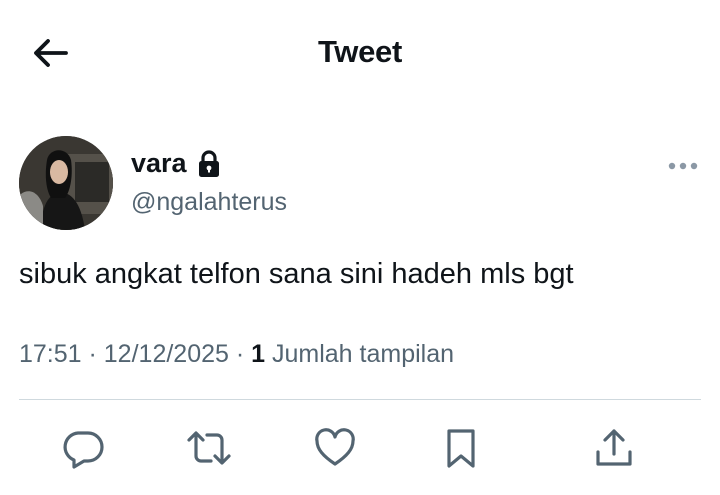  I want to click on share-icon, so click(614, 447).